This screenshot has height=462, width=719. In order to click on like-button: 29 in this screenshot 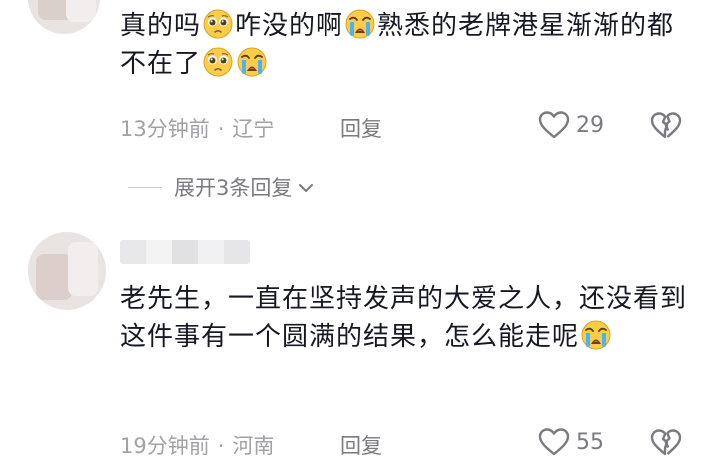, I will do `click(571, 125)`.